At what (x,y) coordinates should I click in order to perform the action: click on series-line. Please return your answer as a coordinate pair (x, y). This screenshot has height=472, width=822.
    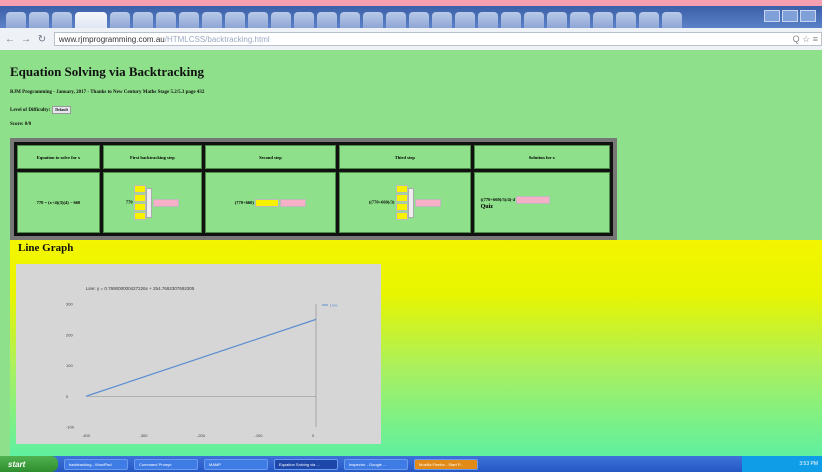
    Looking at the image, I should click on (201, 357).